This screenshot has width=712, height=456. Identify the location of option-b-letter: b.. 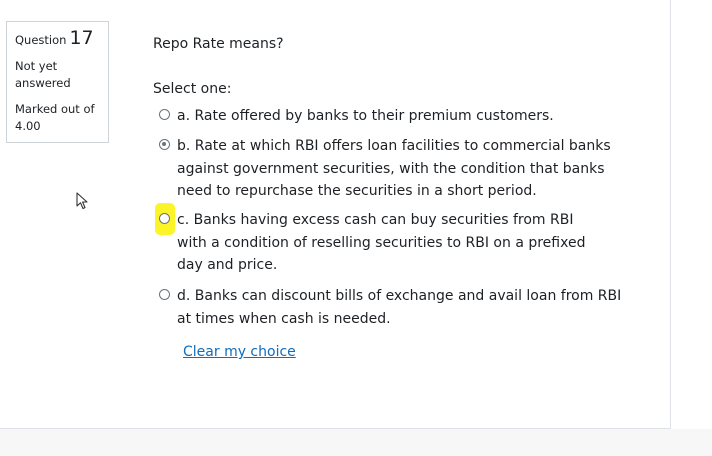
(184, 146).